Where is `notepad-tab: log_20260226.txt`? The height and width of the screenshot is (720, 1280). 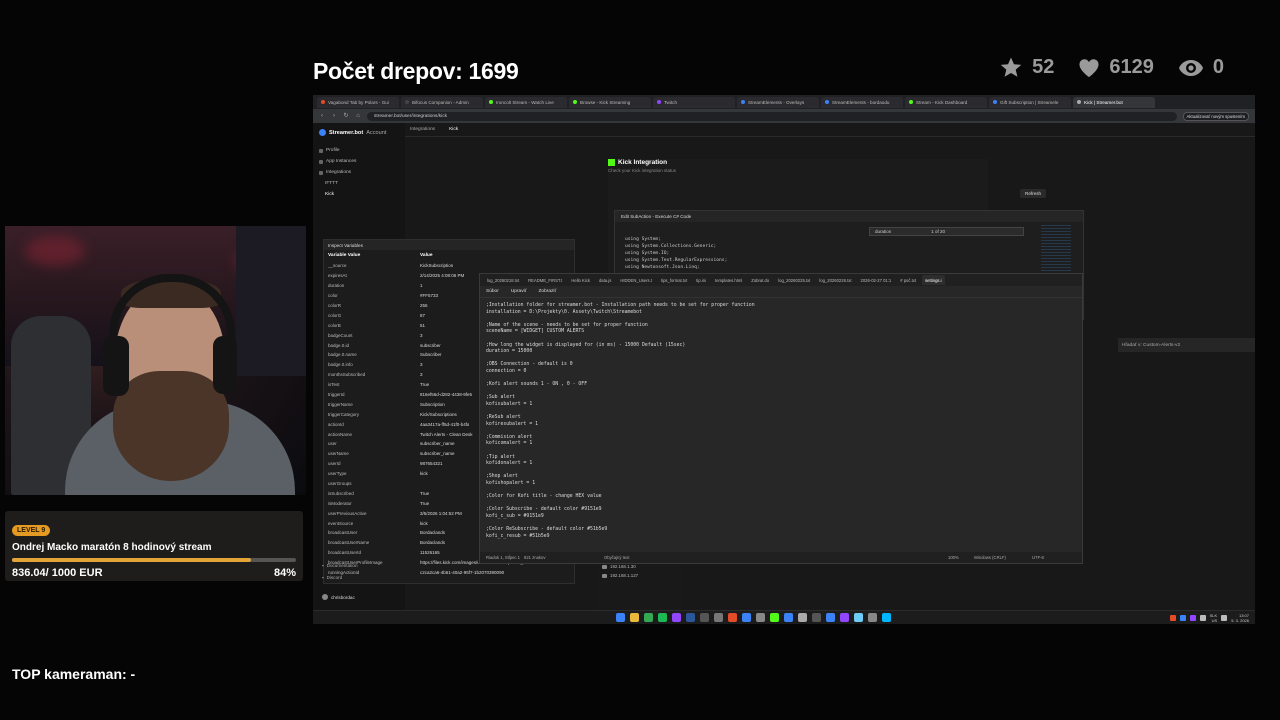 notepad-tab: log_20260226.txt is located at coordinates (835, 280).